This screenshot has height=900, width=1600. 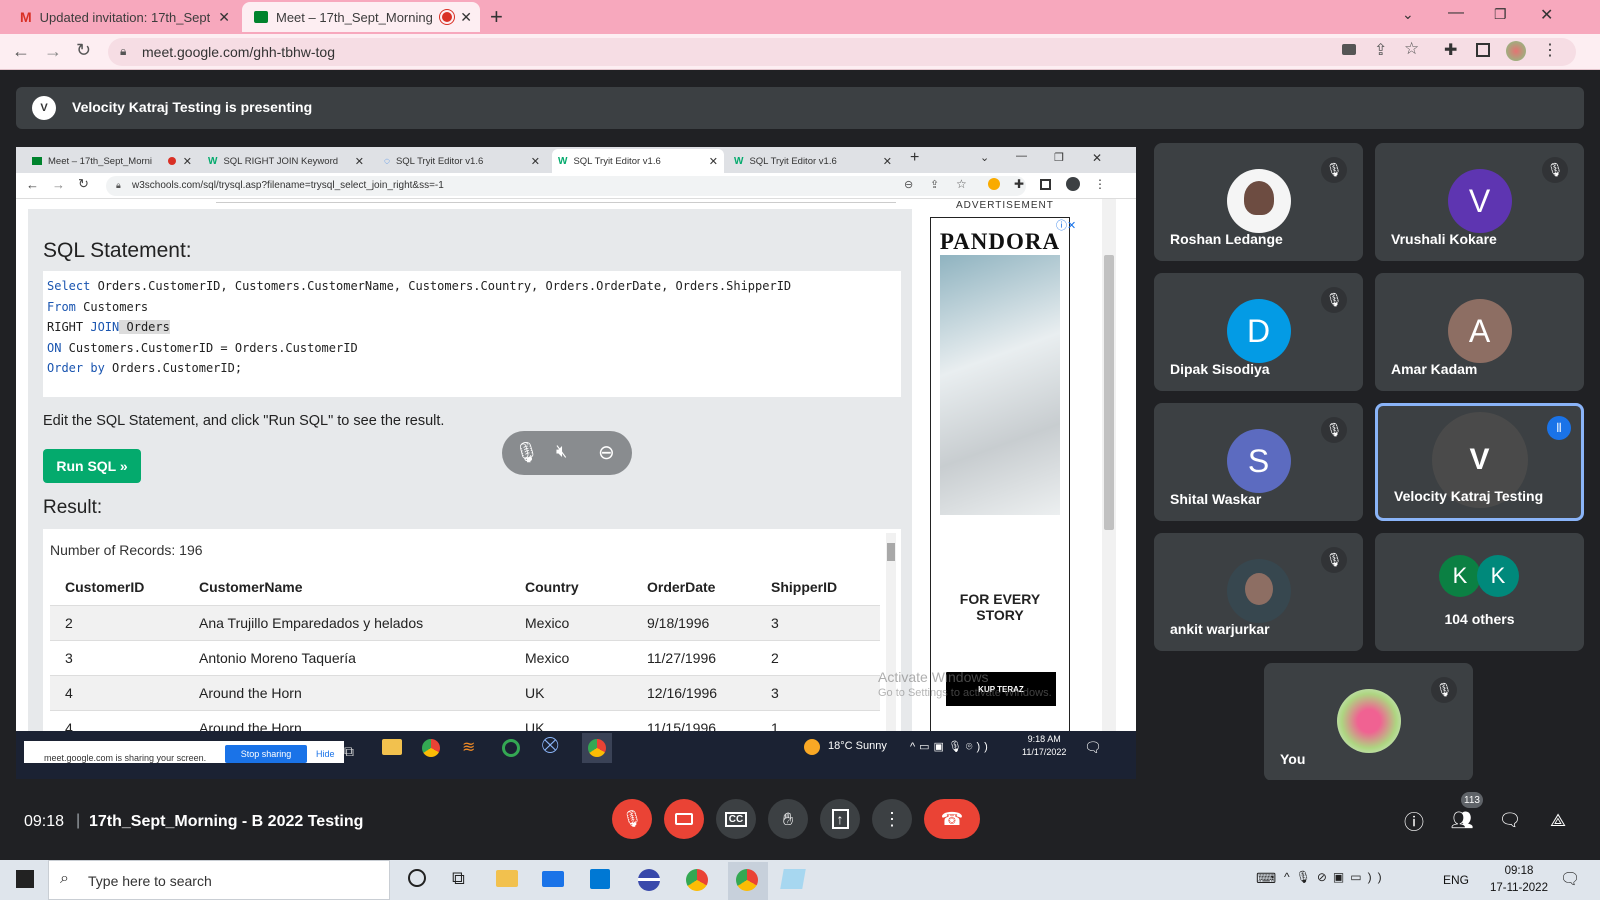 I want to click on microphone-toggle-button: 🎙︎, so click(x=632, y=819).